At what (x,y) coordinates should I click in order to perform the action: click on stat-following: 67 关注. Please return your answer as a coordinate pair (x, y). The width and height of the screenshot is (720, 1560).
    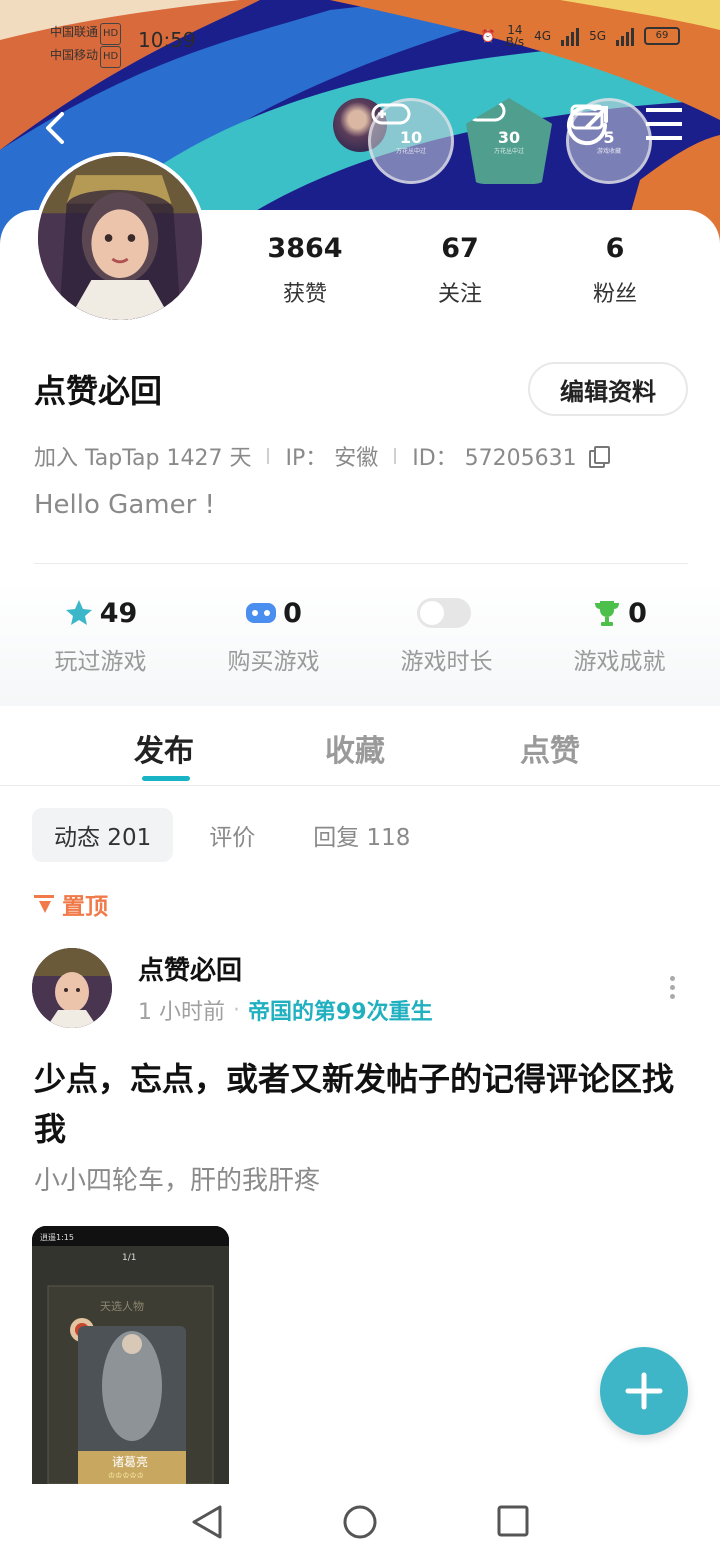
    Looking at the image, I should click on (460, 270).